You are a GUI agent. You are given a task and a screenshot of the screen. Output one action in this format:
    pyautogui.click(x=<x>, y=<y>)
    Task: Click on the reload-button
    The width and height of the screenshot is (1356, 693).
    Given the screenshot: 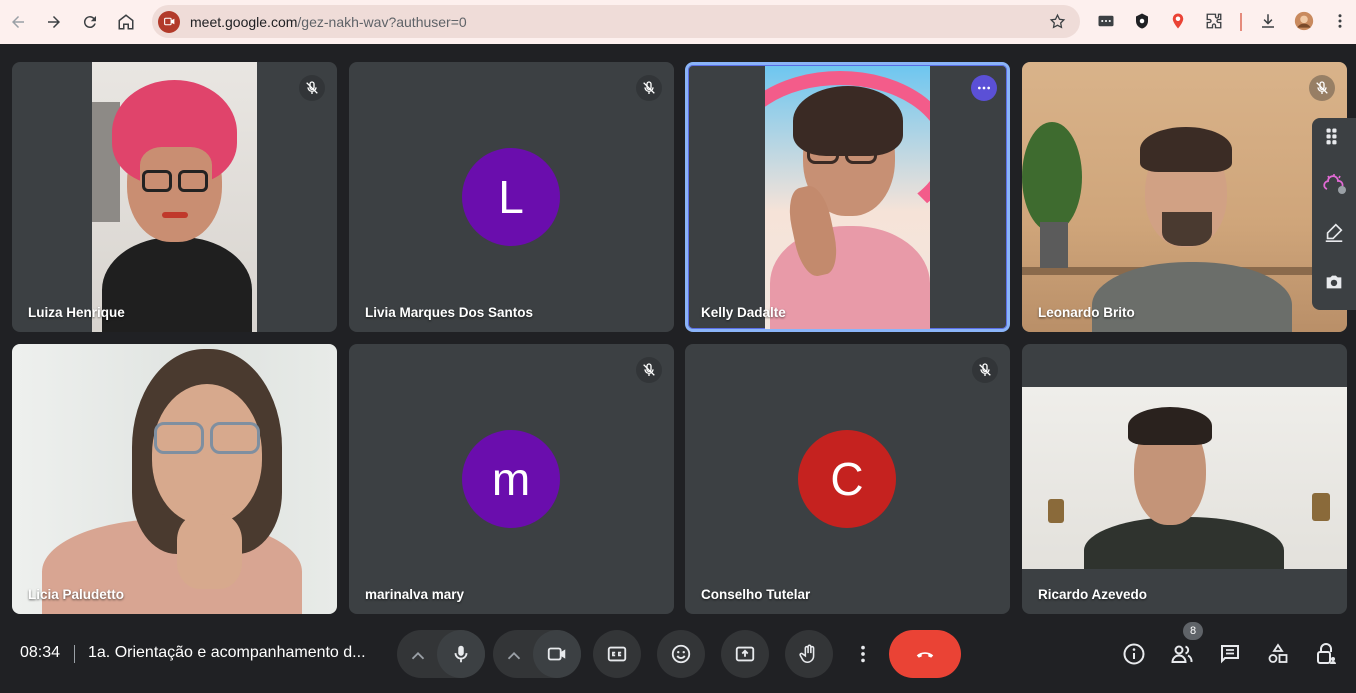 What is the action you would take?
    pyautogui.click(x=90, y=22)
    